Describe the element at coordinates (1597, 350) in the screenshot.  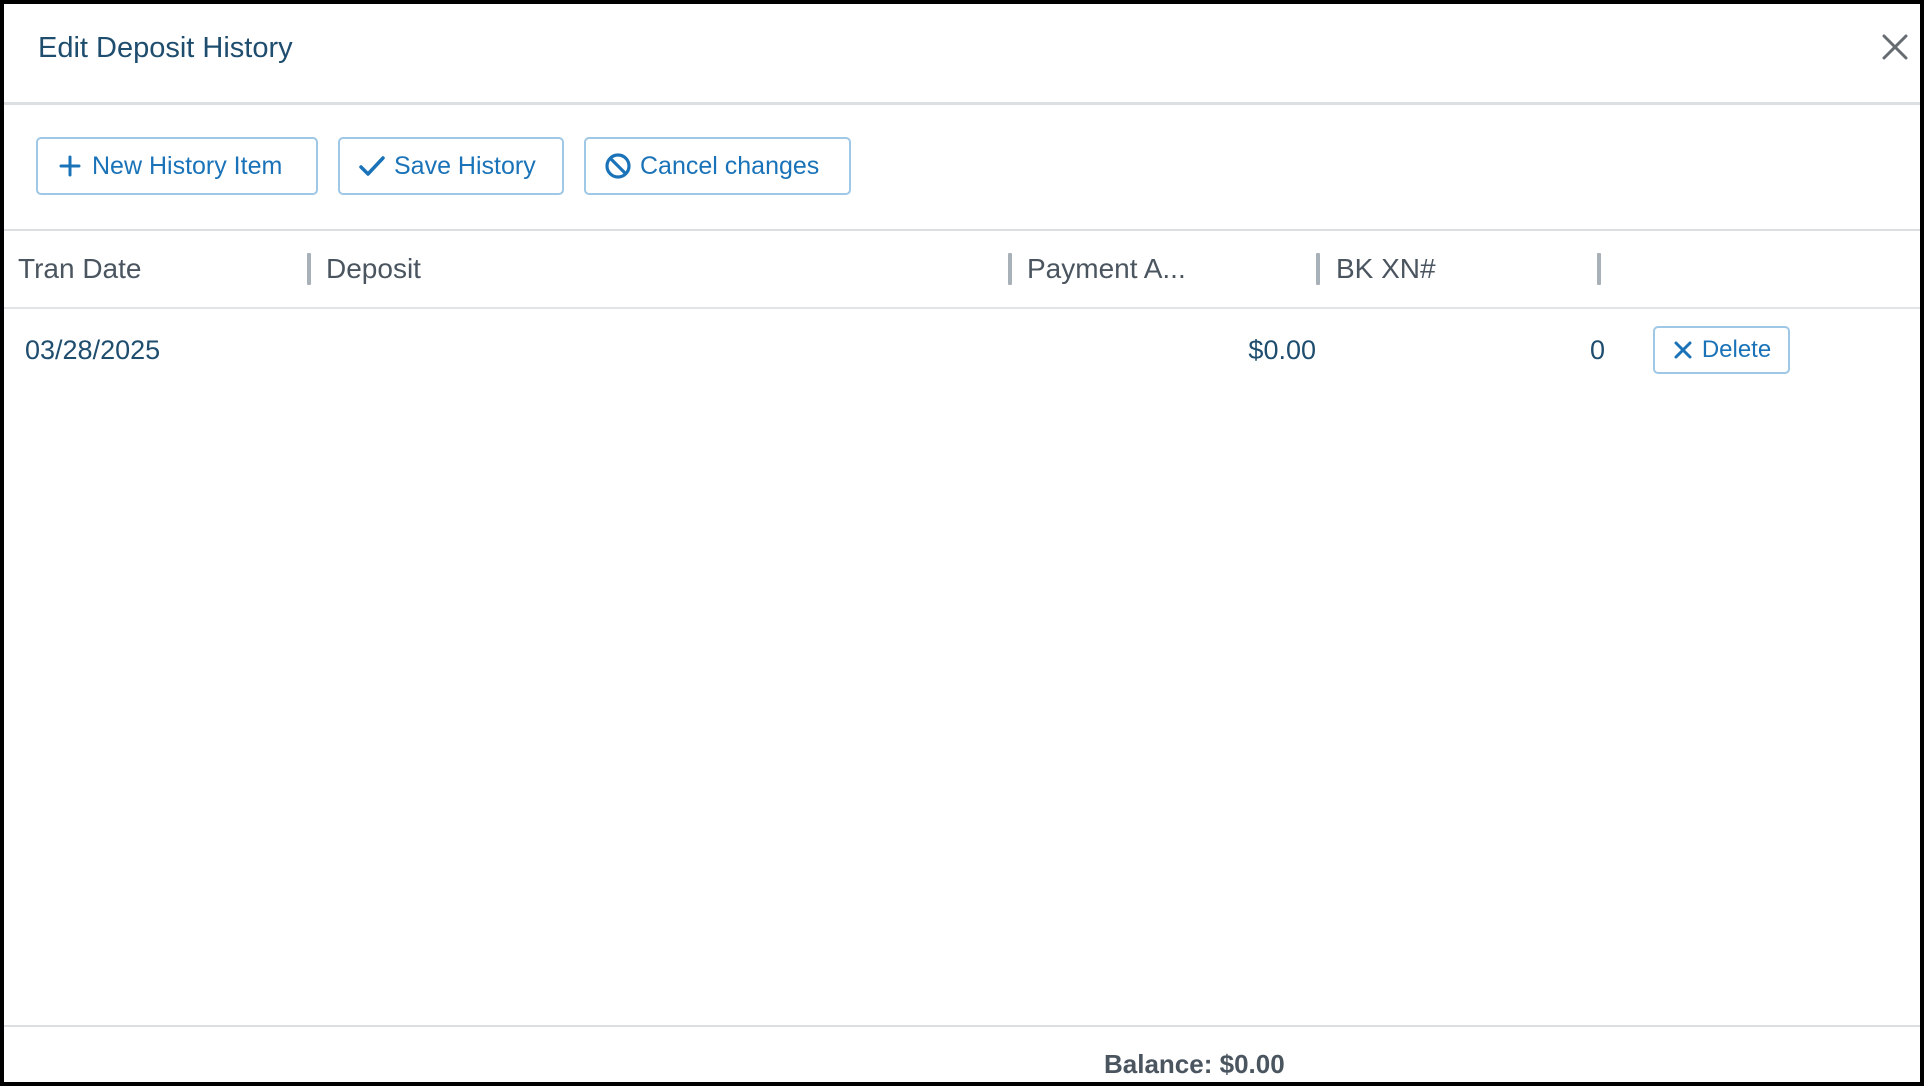
I see `cell-bk-xn: 0` at that location.